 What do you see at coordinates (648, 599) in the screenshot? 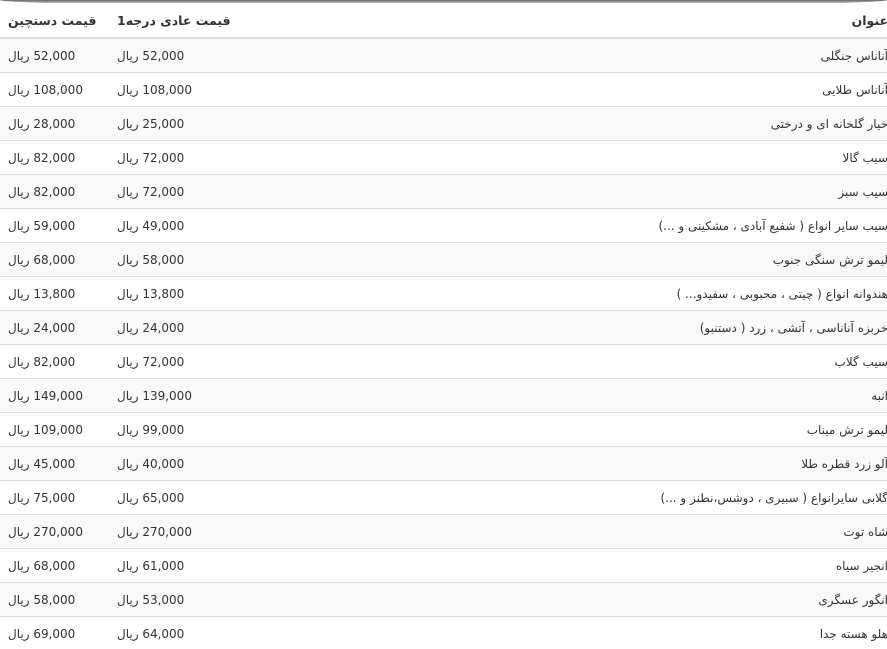
I see `cell-title: انگور عسگری` at bounding box center [648, 599].